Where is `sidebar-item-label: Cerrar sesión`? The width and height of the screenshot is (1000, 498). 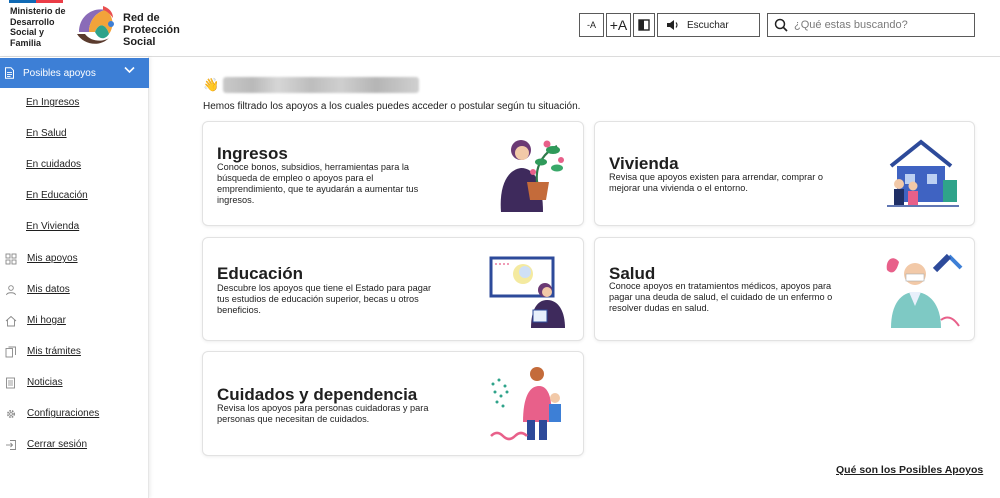 sidebar-item-label: Cerrar sesión is located at coordinates (57, 444).